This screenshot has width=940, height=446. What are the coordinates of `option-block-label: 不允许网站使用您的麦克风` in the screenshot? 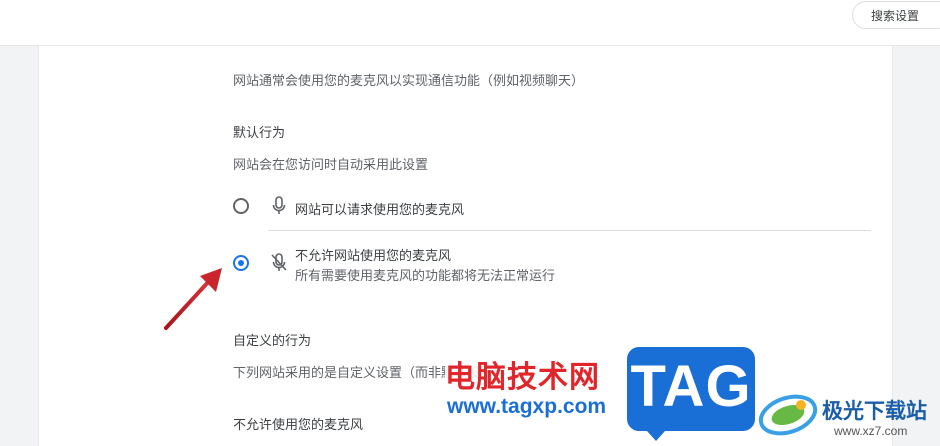 It's located at (373, 254).